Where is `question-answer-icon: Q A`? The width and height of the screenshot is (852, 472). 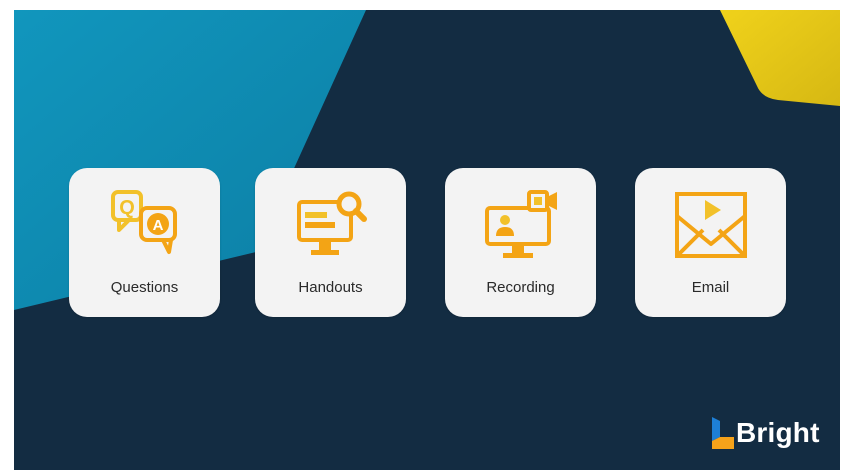
question-answer-icon: Q A is located at coordinates (144, 222).